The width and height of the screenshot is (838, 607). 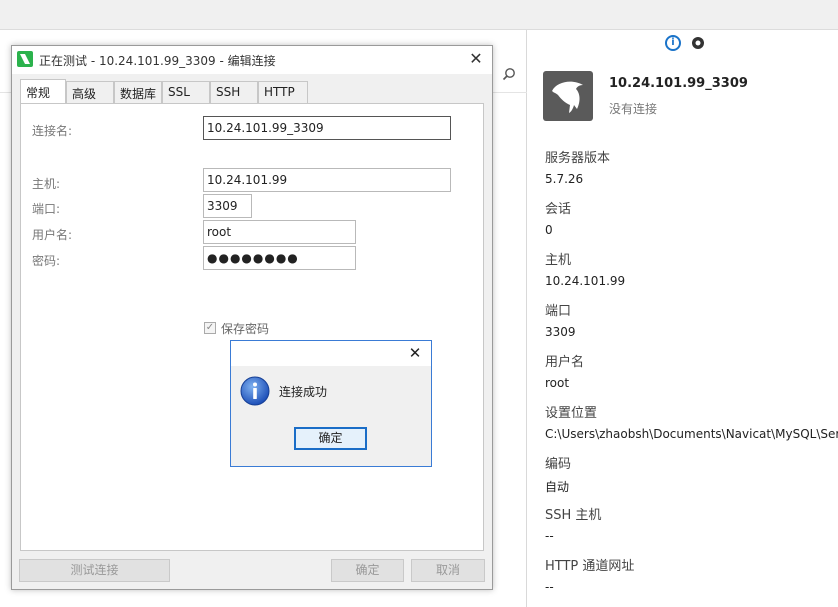 What do you see at coordinates (52, 235) in the screenshot?
I see `username-label: 用户名:` at bounding box center [52, 235].